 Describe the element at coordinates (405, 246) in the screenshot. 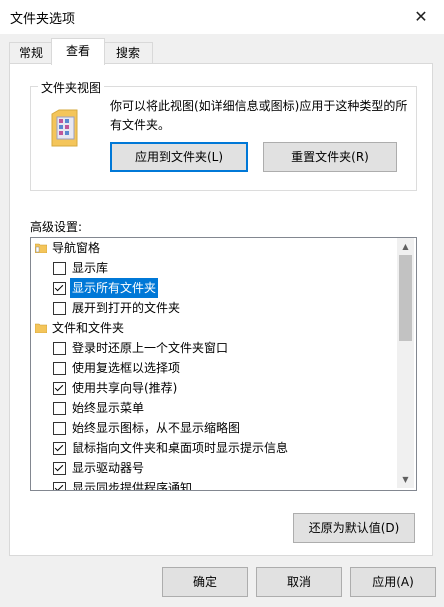

I see `scroll-up-icon: ▲` at that location.